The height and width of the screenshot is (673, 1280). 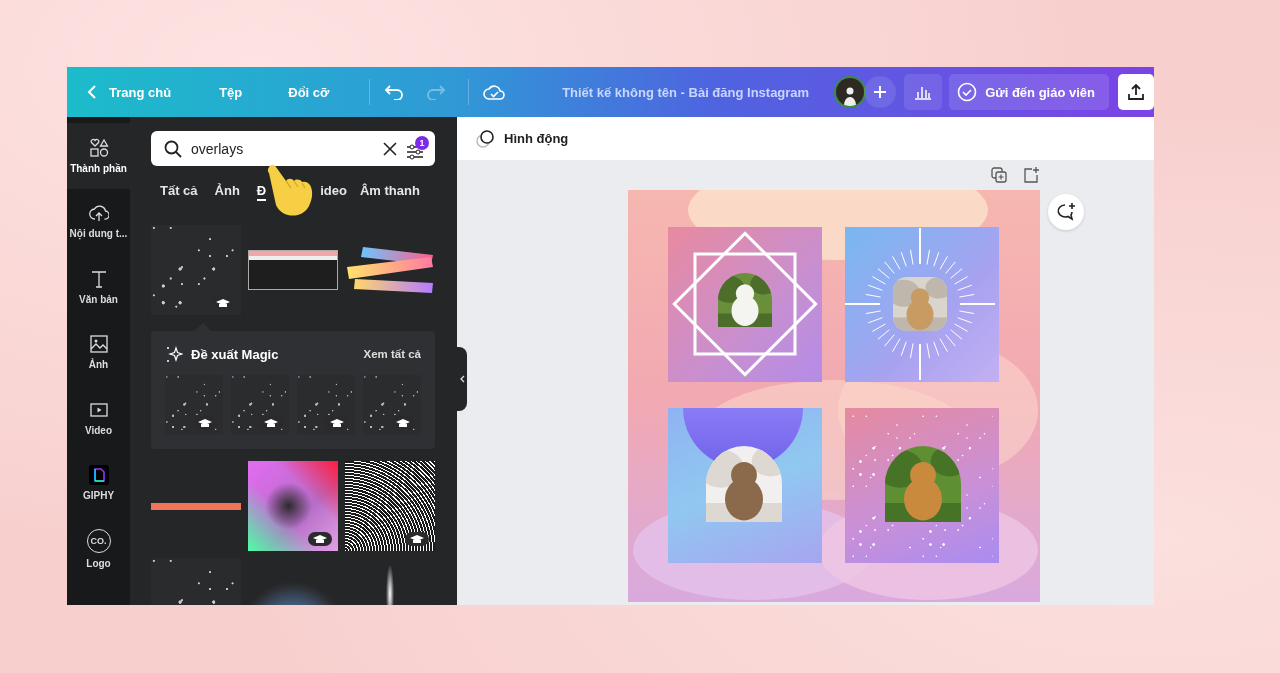 I want to click on cloud-upload-icon, so click(x=98, y=213).